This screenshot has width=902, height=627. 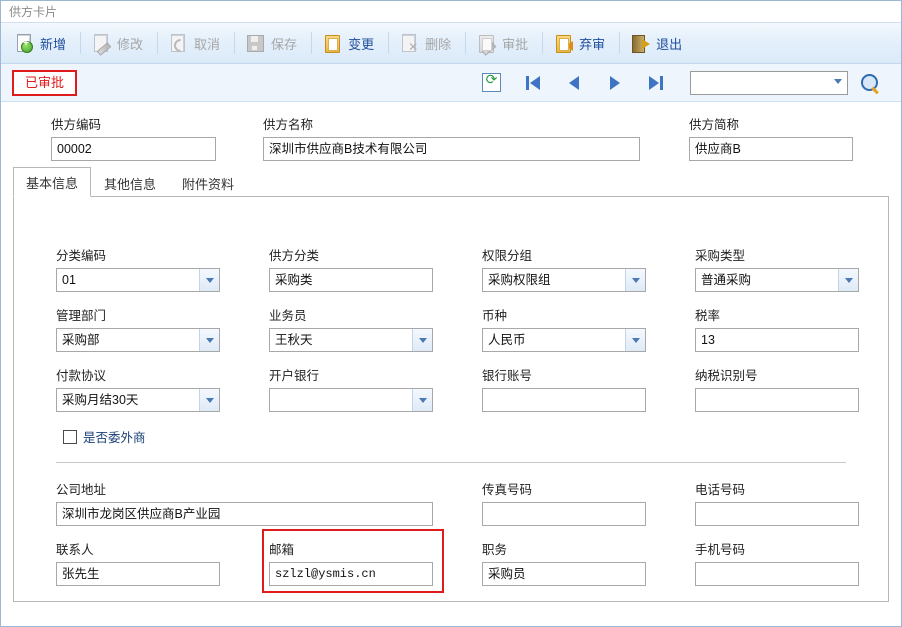 I want to click on company-address-input: 深圳市龙岗区供应商B产业园, so click(x=244, y=514).